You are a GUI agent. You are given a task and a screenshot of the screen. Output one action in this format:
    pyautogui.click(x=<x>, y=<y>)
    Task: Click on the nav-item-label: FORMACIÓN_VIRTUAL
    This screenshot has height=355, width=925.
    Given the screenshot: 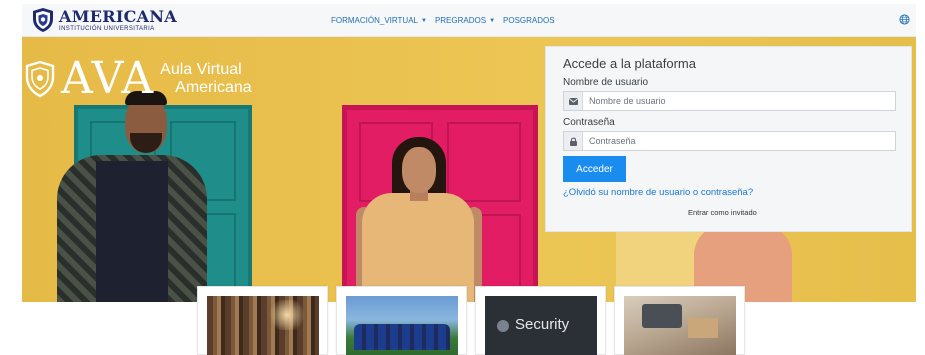 What is the action you would take?
    pyautogui.click(x=374, y=20)
    